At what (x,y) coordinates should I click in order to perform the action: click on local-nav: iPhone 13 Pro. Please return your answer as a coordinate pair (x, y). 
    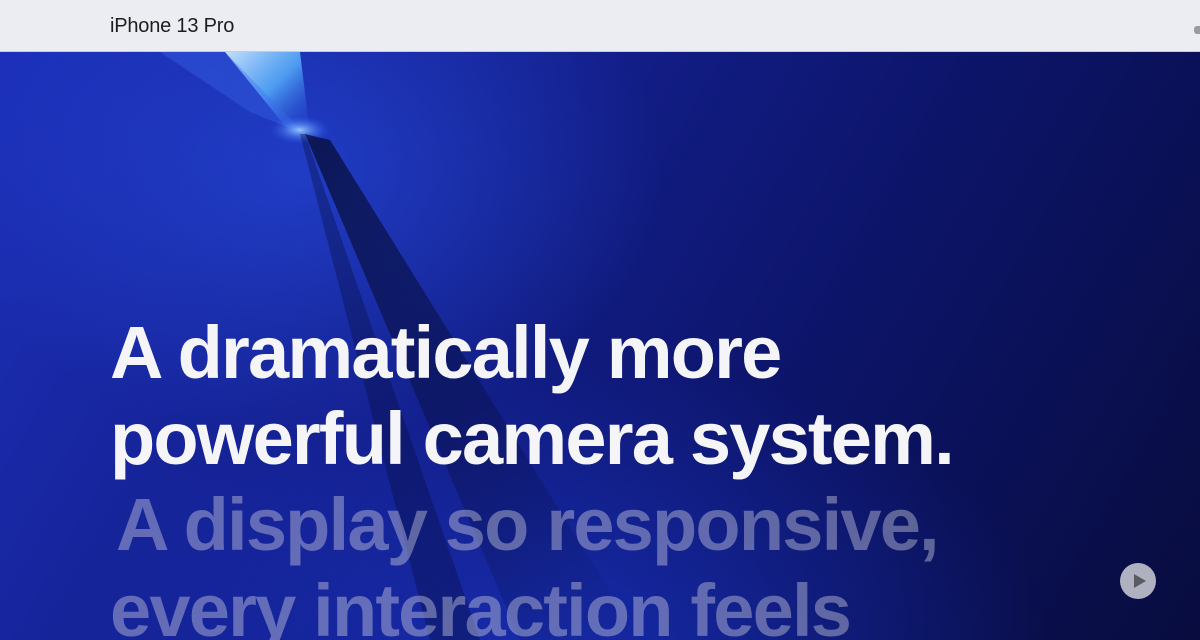
    Looking at the image, I should click on (600, 26).